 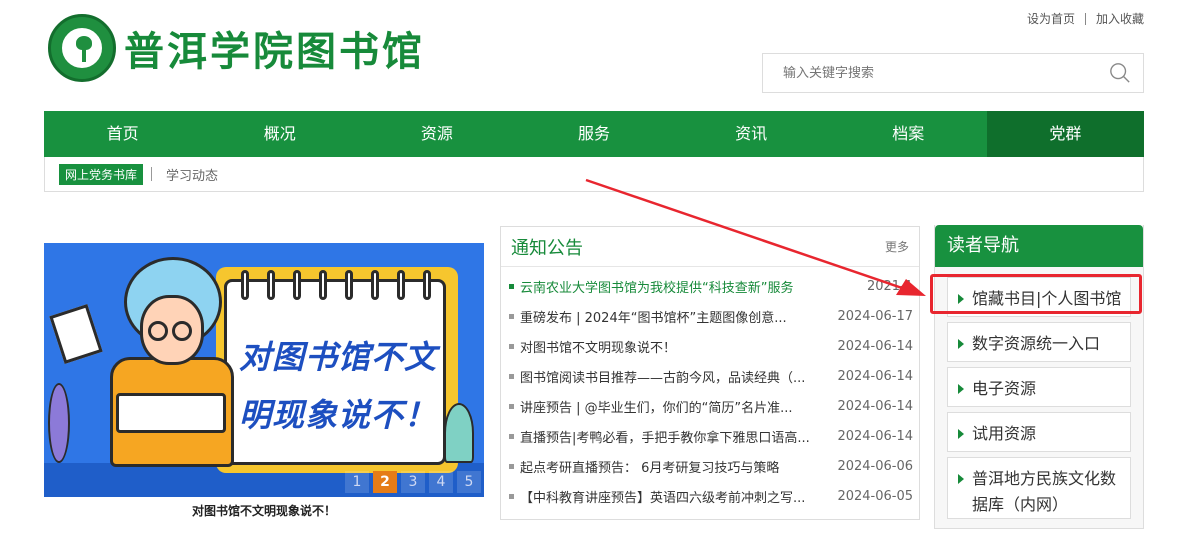 I want to click on calendar-illustration: 对图书馆不文 明现象说不！, so click(x=337, y=370).